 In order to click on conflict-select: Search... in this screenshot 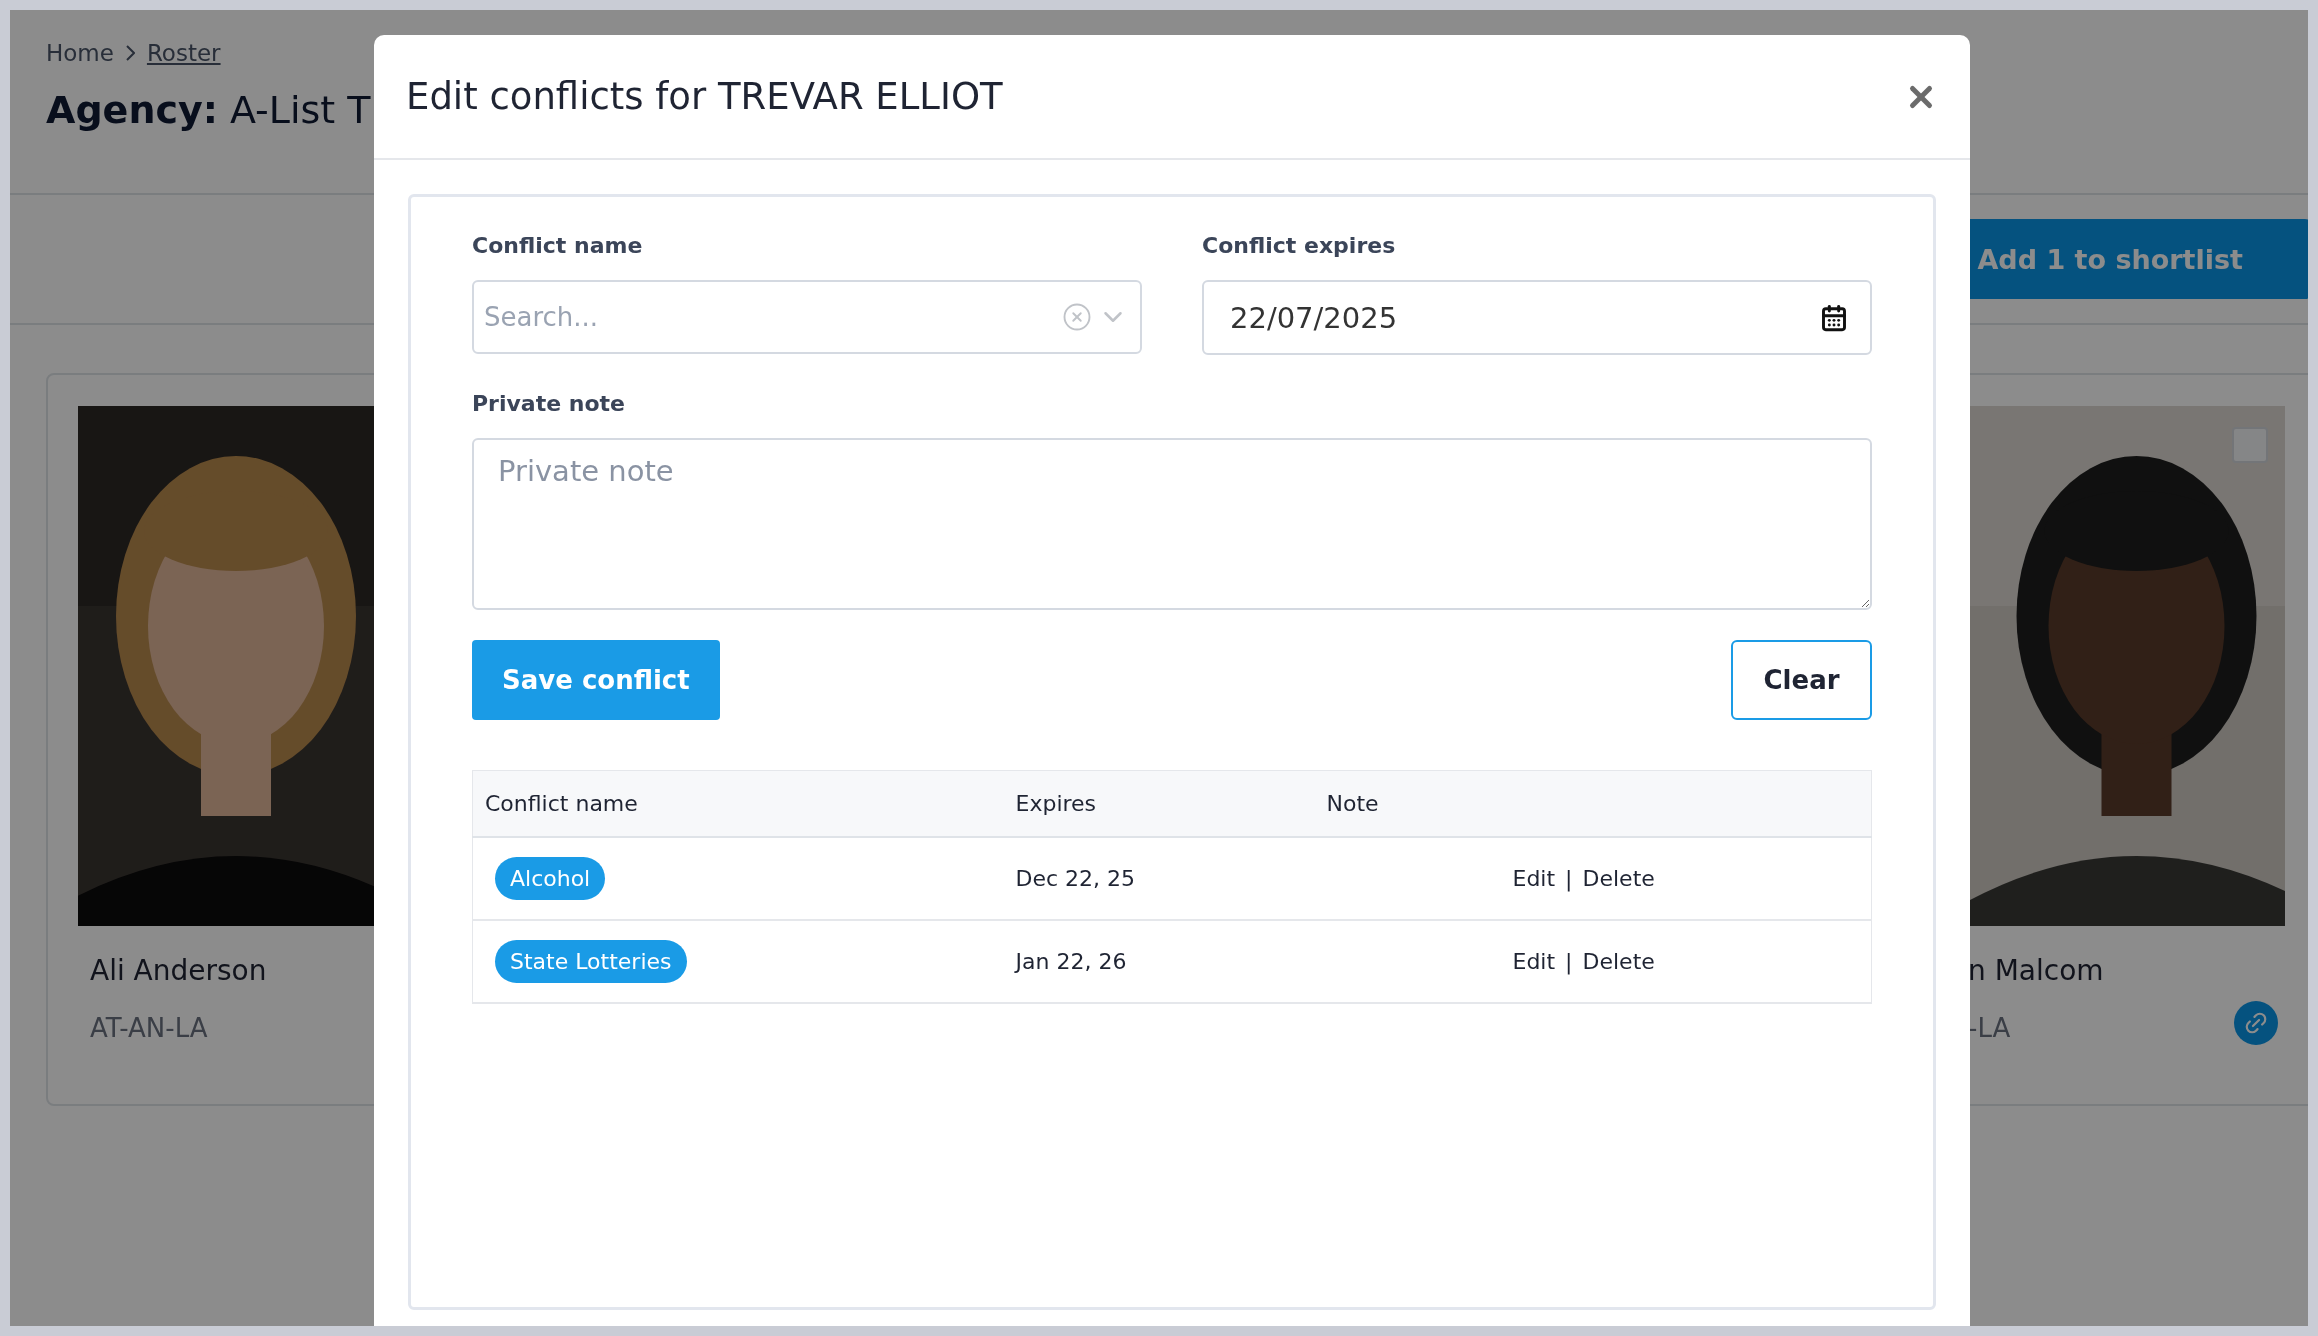, I will do `click(807, 317)`.